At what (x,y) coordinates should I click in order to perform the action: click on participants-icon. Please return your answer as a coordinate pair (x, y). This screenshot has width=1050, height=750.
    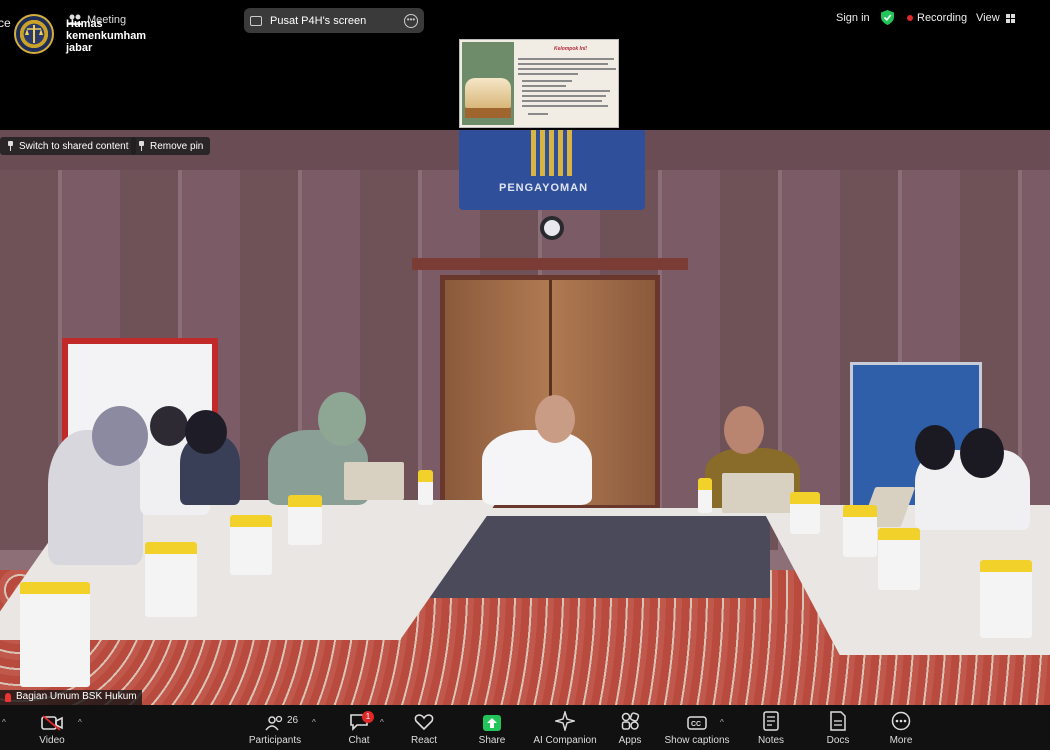
    Looking at the image, I should click on (274, 723).